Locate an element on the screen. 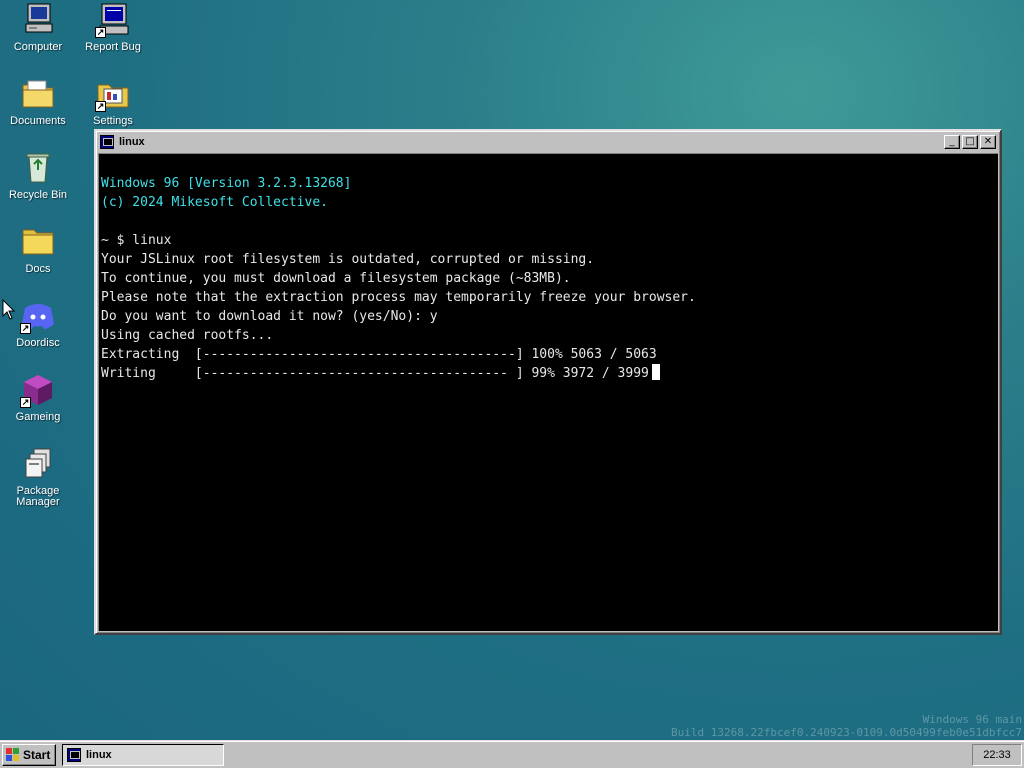 The width and height of the screenshot is (1024, 768). docs-folder-icon is located at coordinates (38, 242).